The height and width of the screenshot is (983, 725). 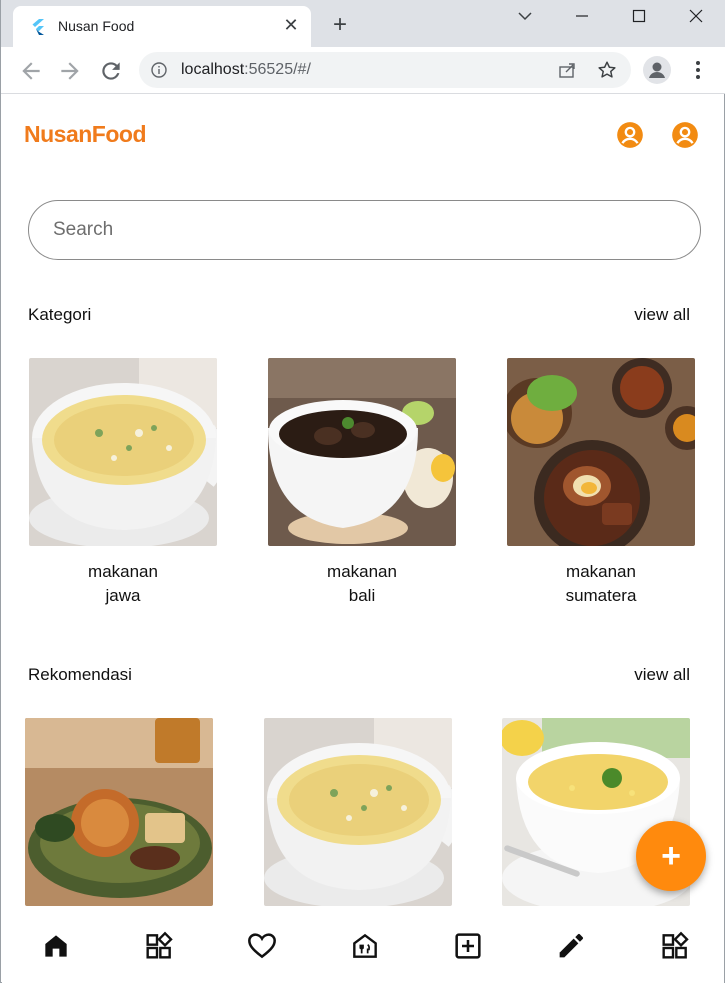 I want to click on add-fab-button: +, so click(x=671, y=856).